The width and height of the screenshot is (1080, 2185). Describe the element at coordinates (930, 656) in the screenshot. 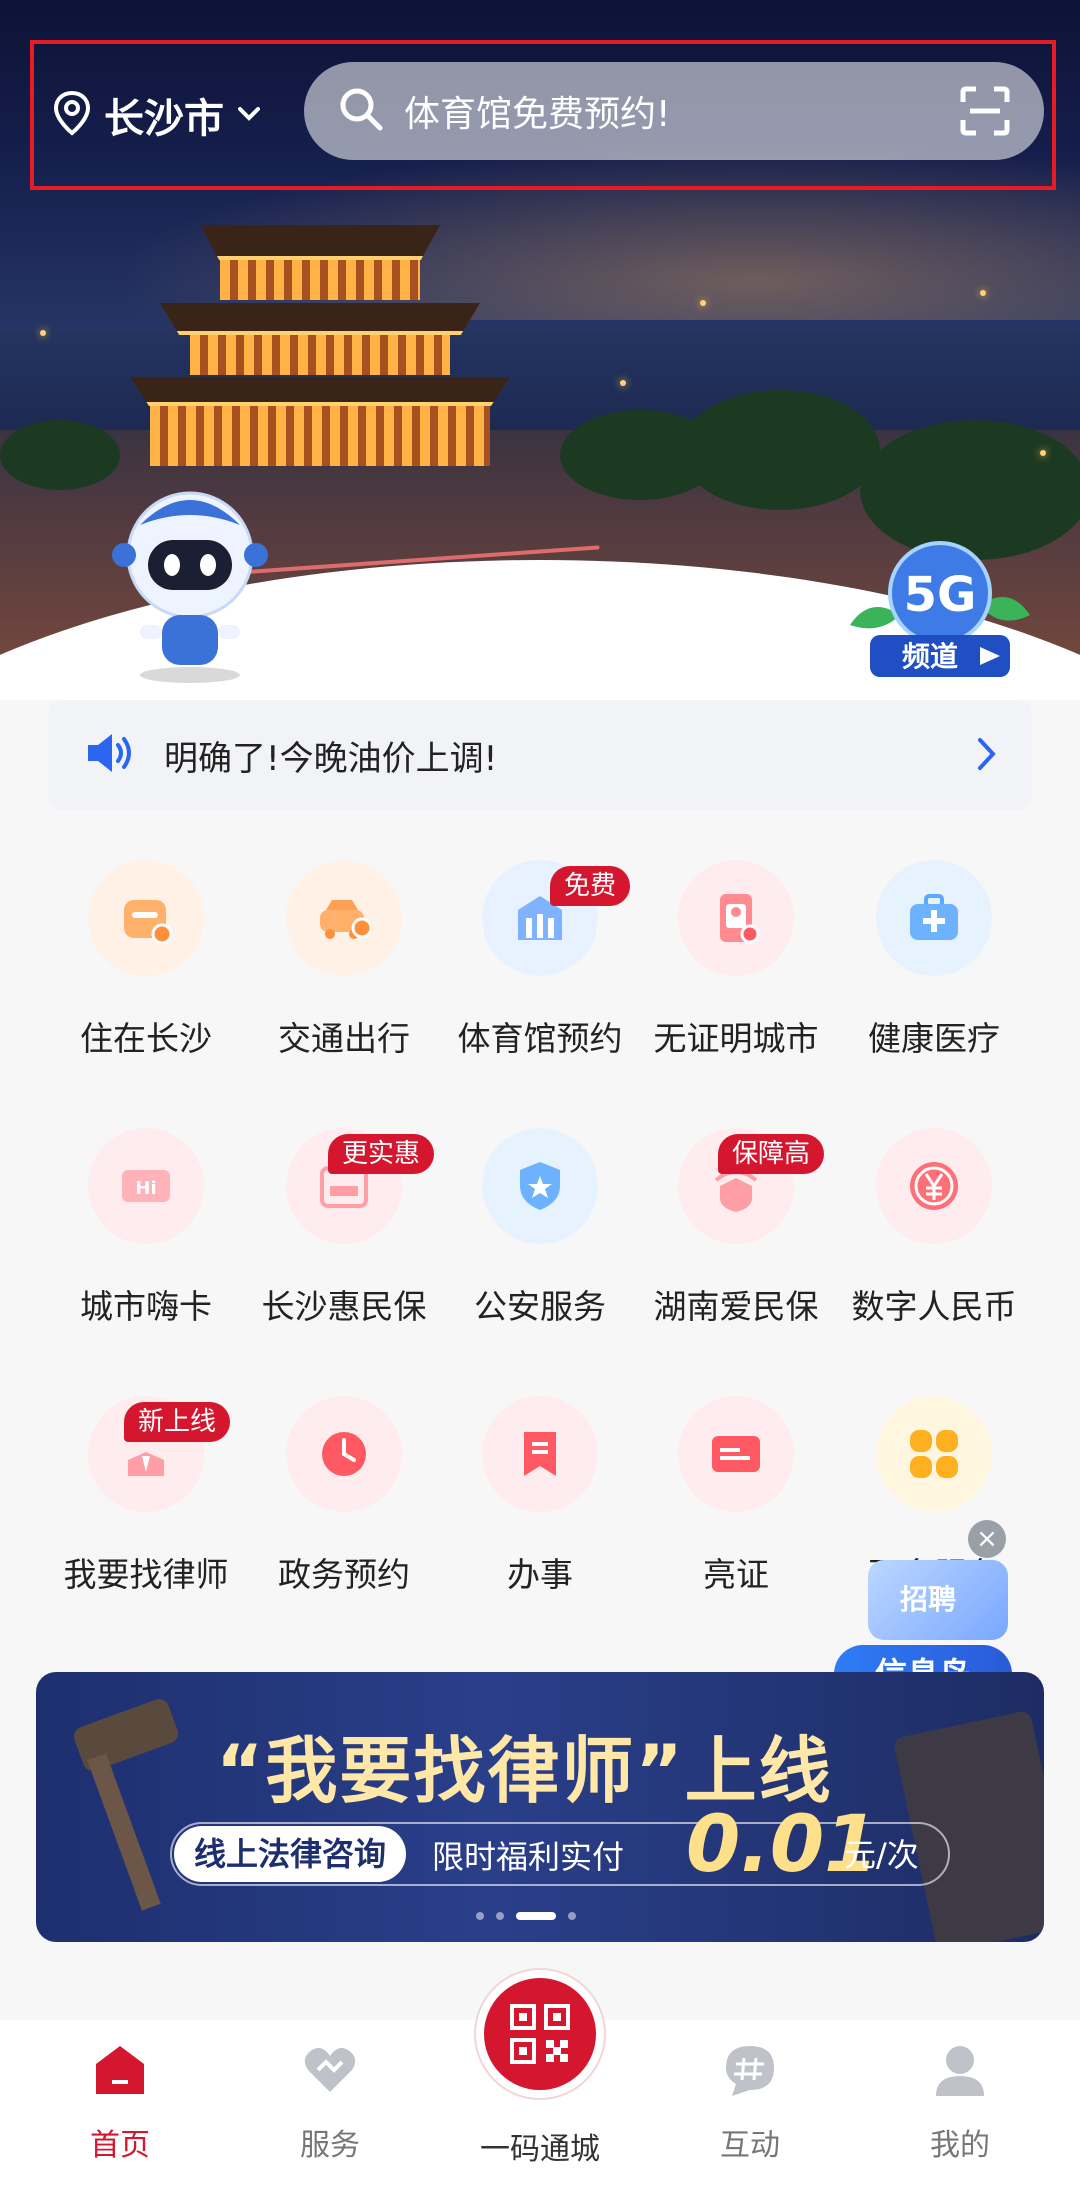

I see `channel-text: 频道` at that location.